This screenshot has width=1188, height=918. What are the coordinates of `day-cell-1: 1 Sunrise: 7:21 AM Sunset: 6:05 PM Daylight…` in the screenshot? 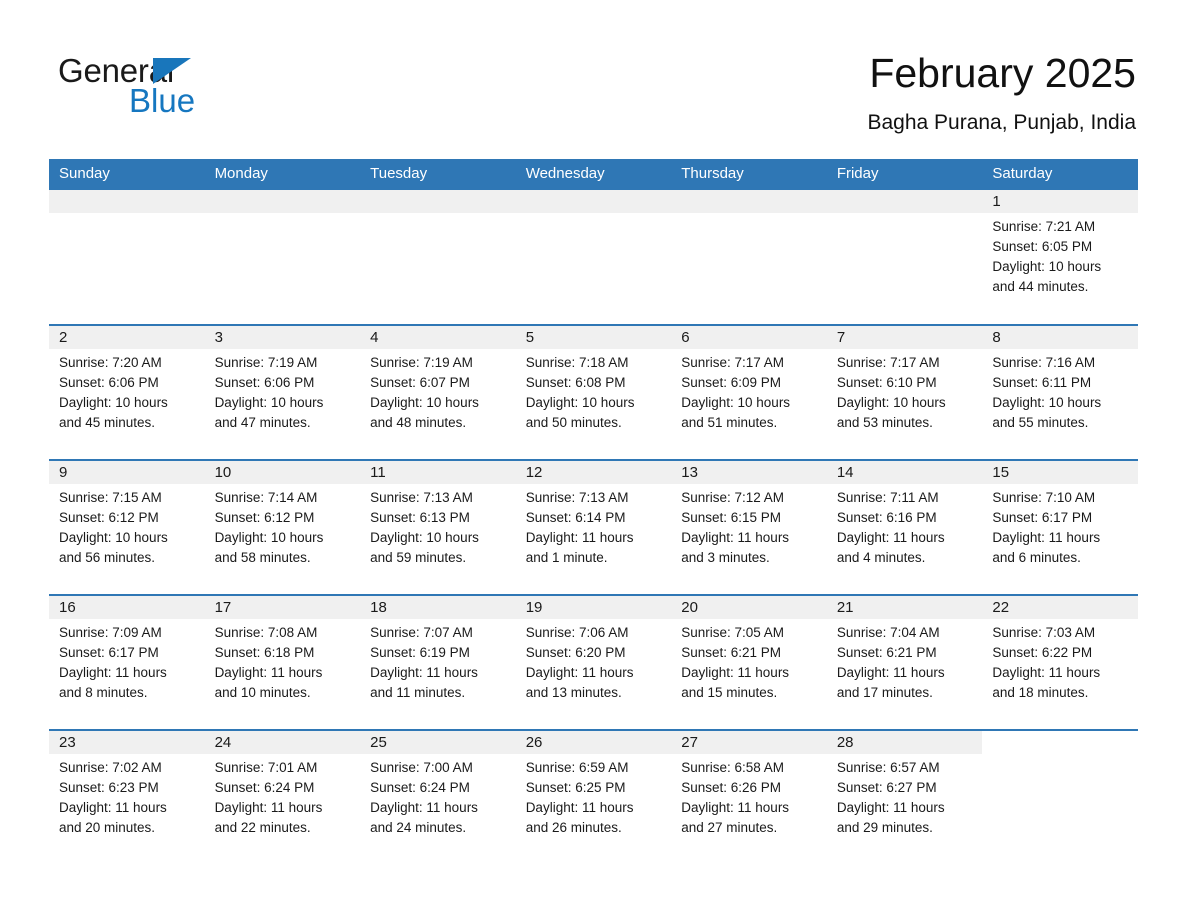 It's located at (1060, 256).